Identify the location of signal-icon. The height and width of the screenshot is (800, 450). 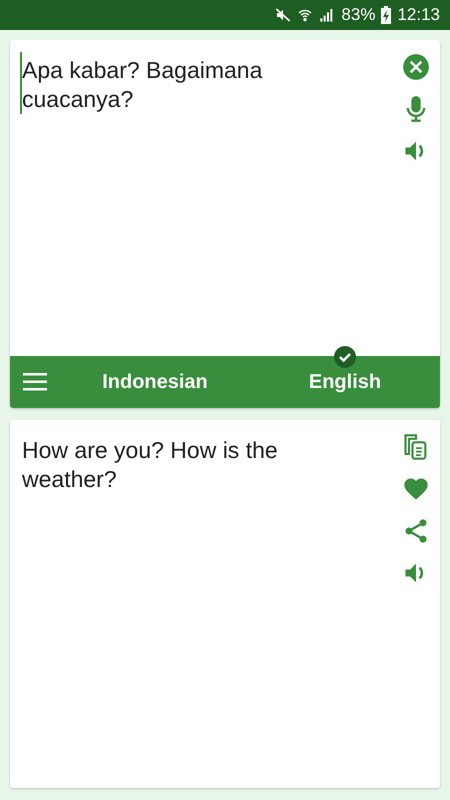
(327, 15).